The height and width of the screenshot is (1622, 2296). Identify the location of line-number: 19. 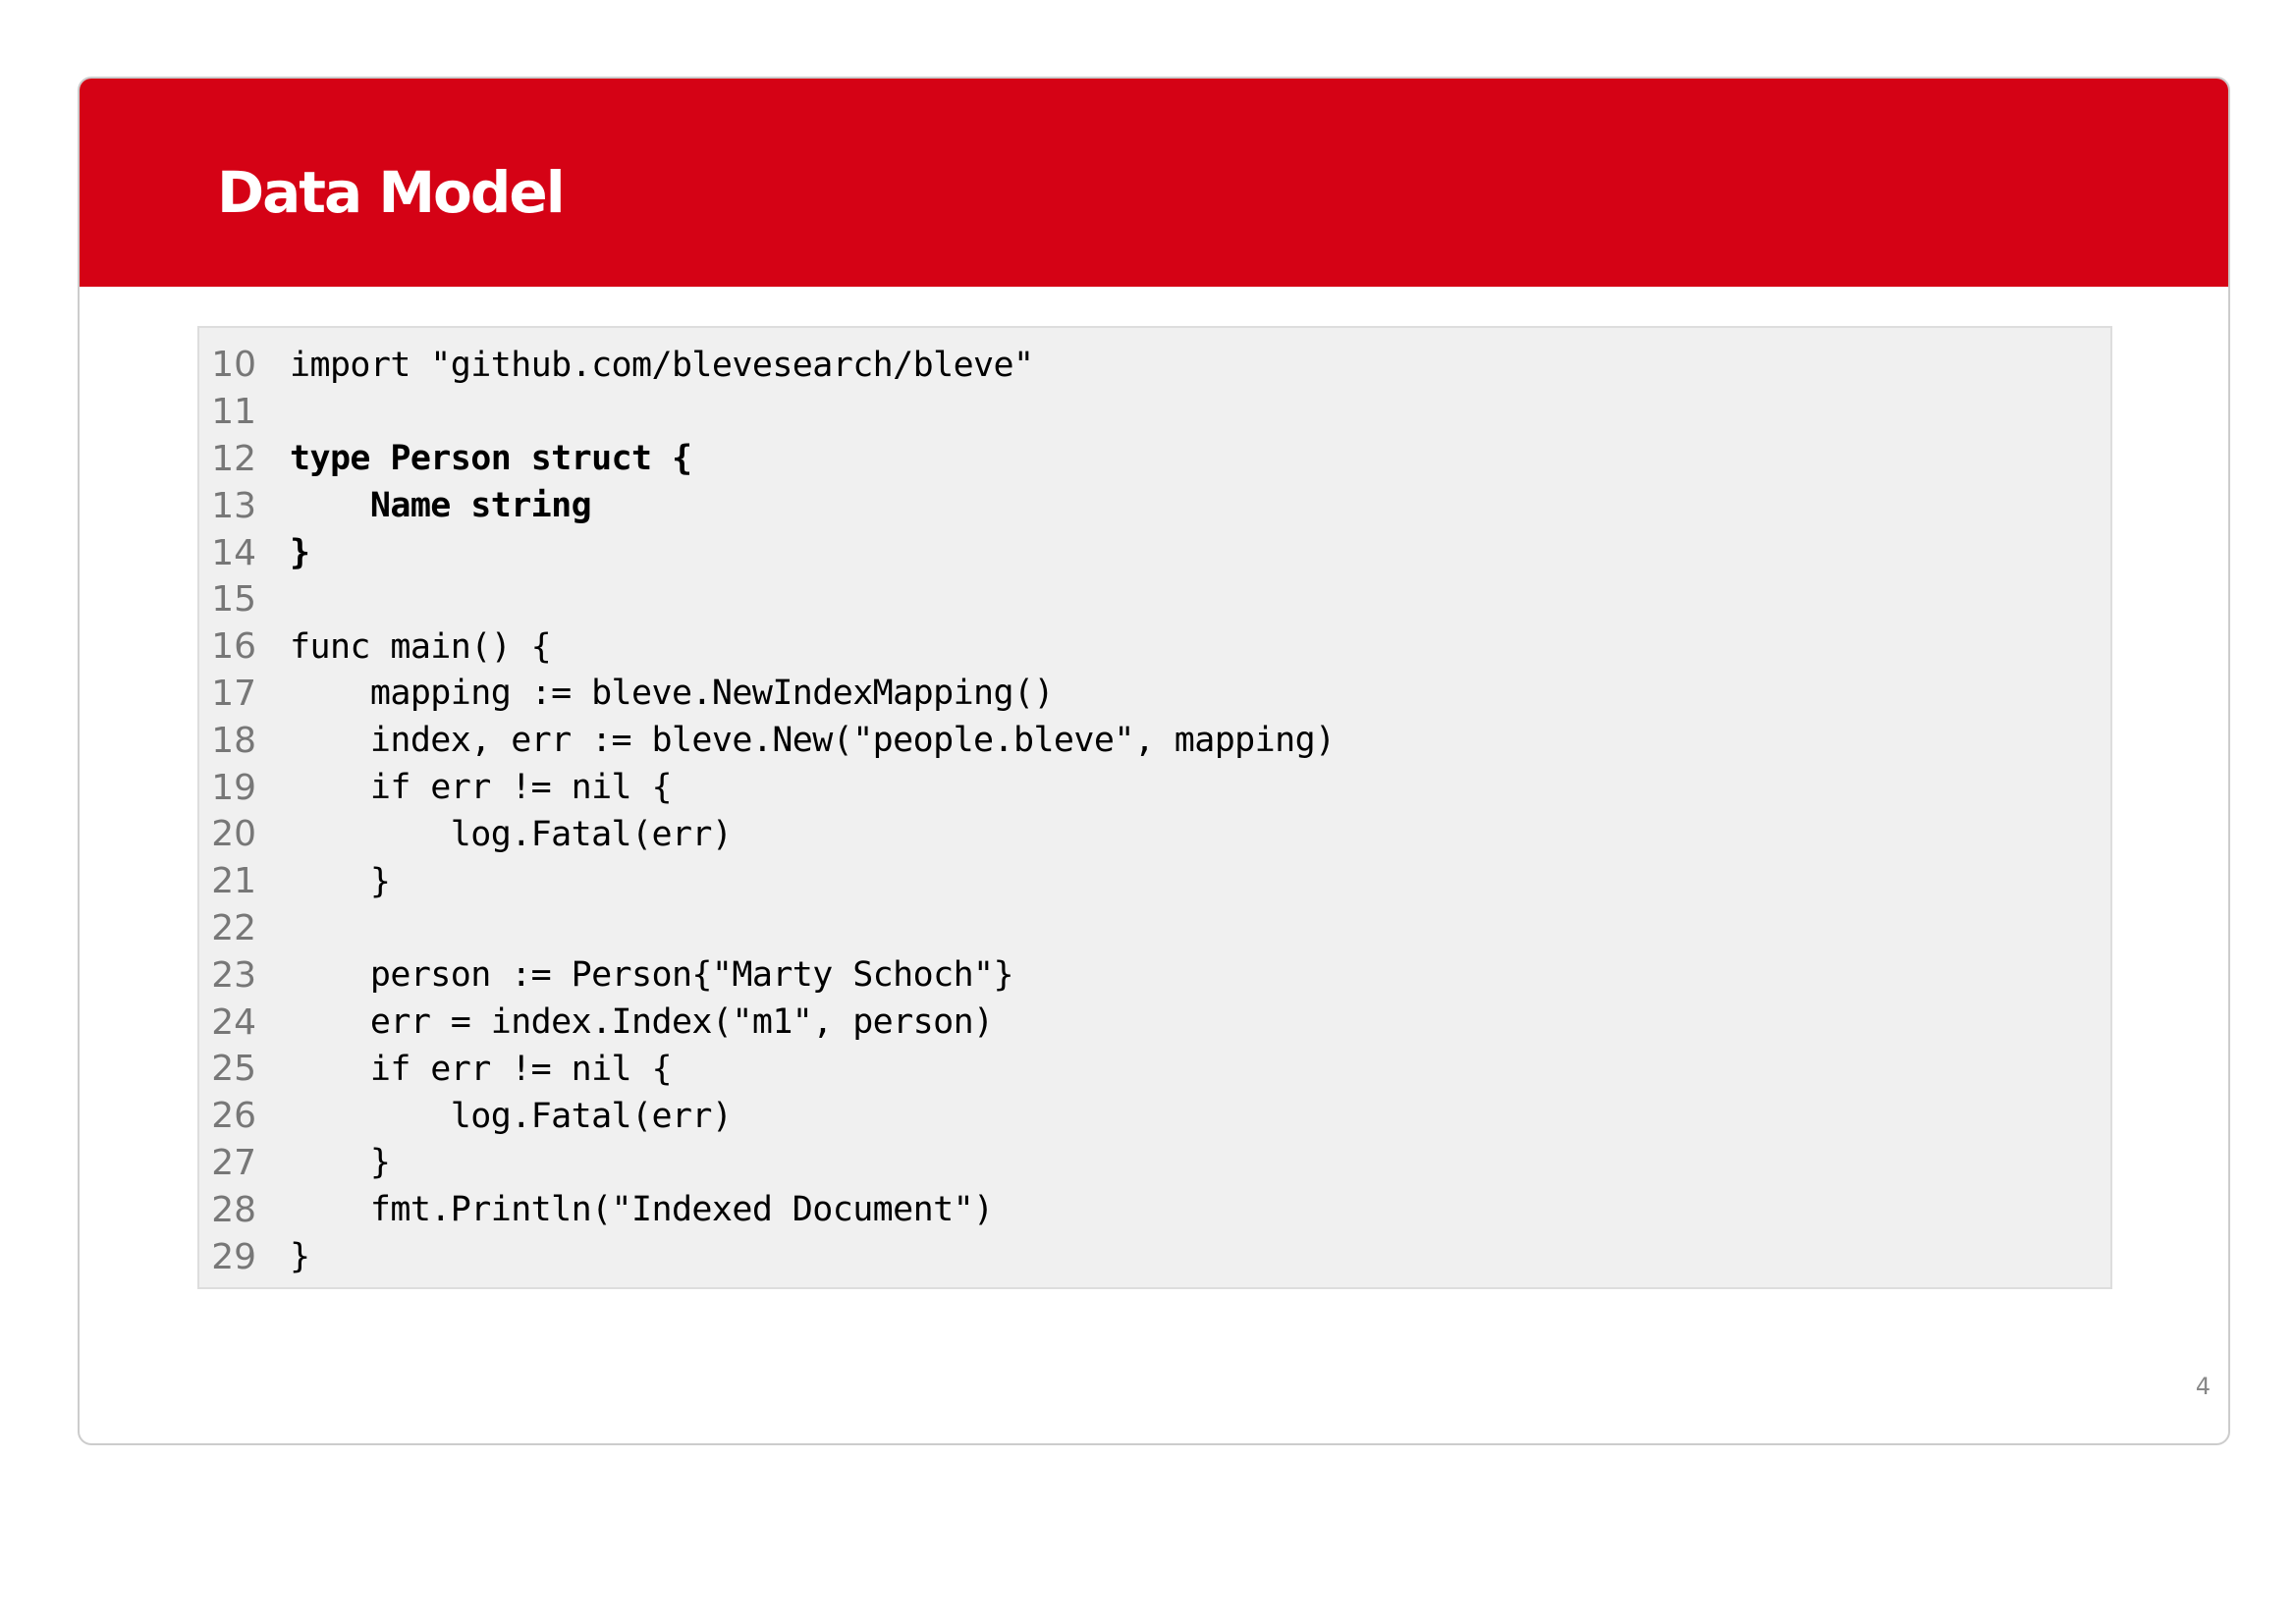
(233, 787).